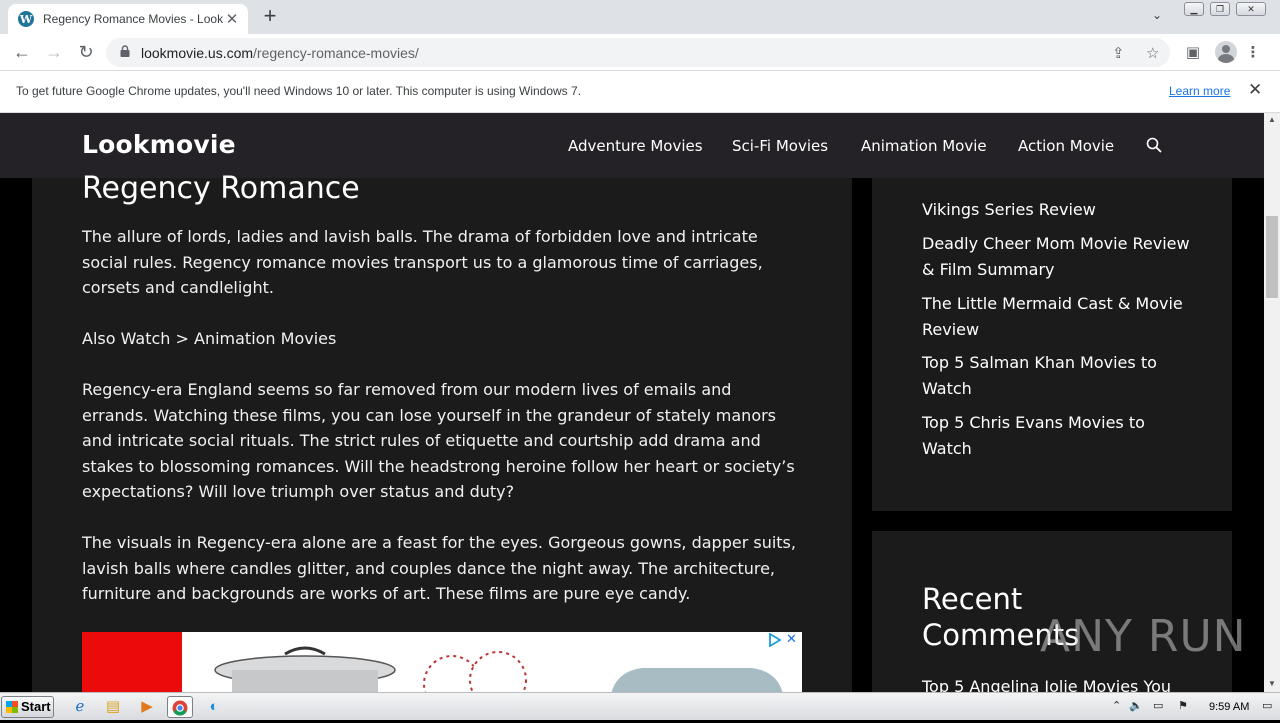  What do you see at coordinates (1143, 636) in the screenshot?
I see `anyrun-watermark: ANY RUN` at bounding box center [1143, 636].